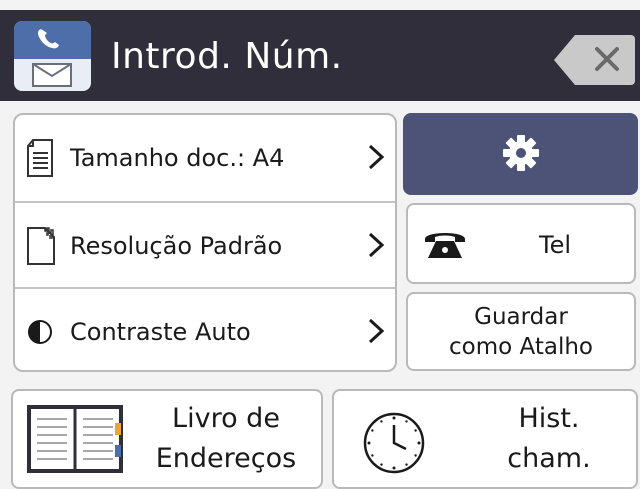  Describe the element at coordinates (549, 438) in the screenshot. I see `call-history-label: Hist. cham.` at that location.